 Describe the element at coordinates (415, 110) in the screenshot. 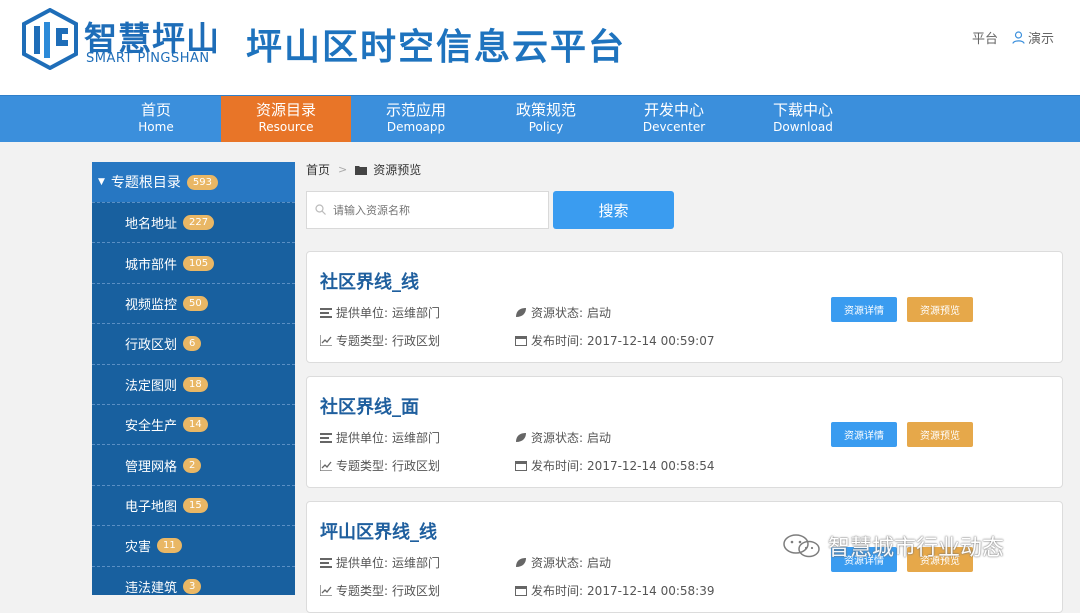

I see `nav-label: 示范应用` at that location.